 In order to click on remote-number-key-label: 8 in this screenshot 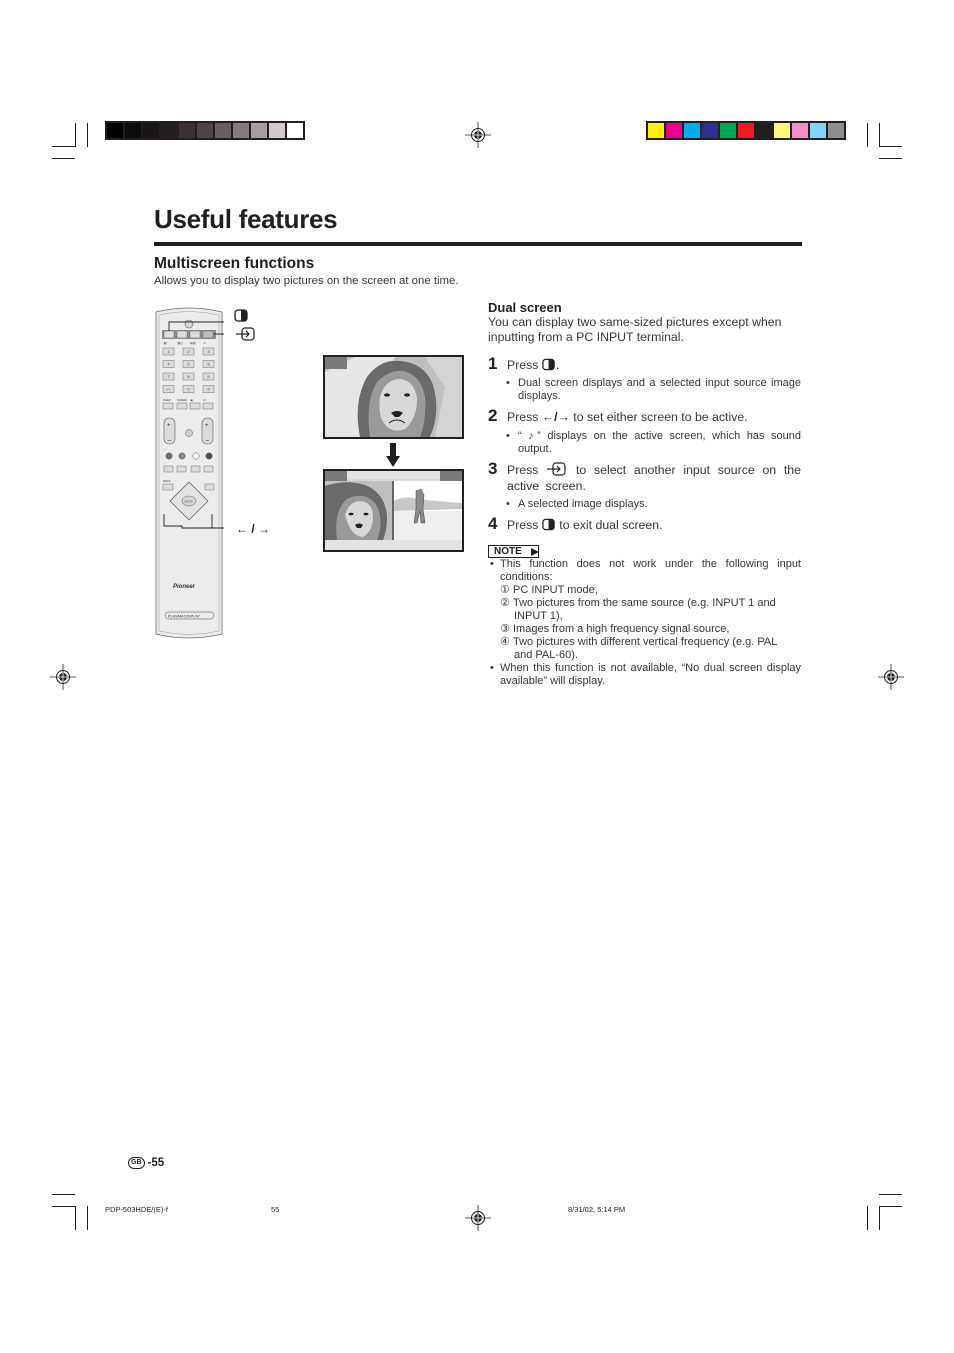, I will do `click(189, 377)`.